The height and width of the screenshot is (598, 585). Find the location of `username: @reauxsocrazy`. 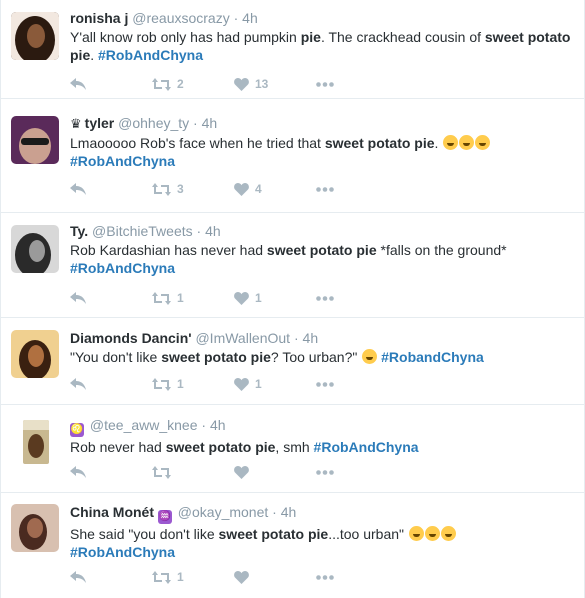

username: @reauxsocrazy is located at coordinates (180, 18).